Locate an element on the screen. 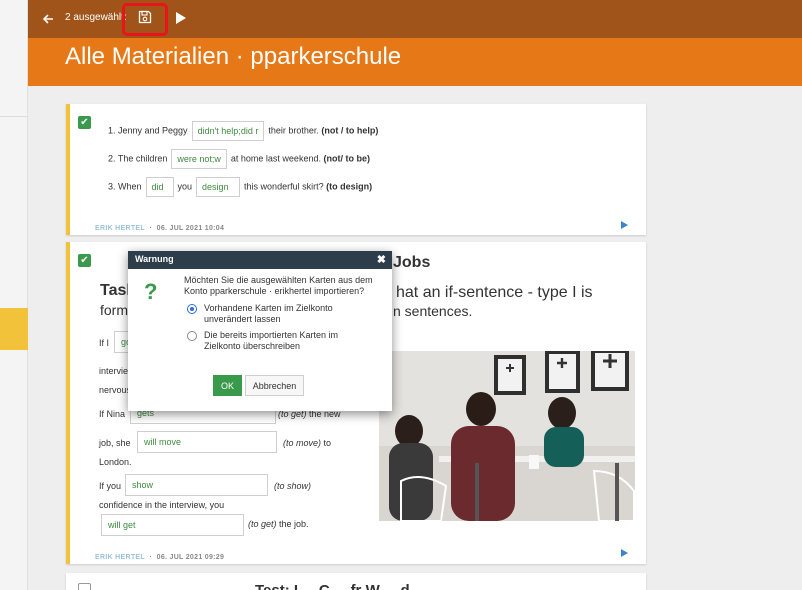  floppy-disk-icon is located at coordinates (145, 19).